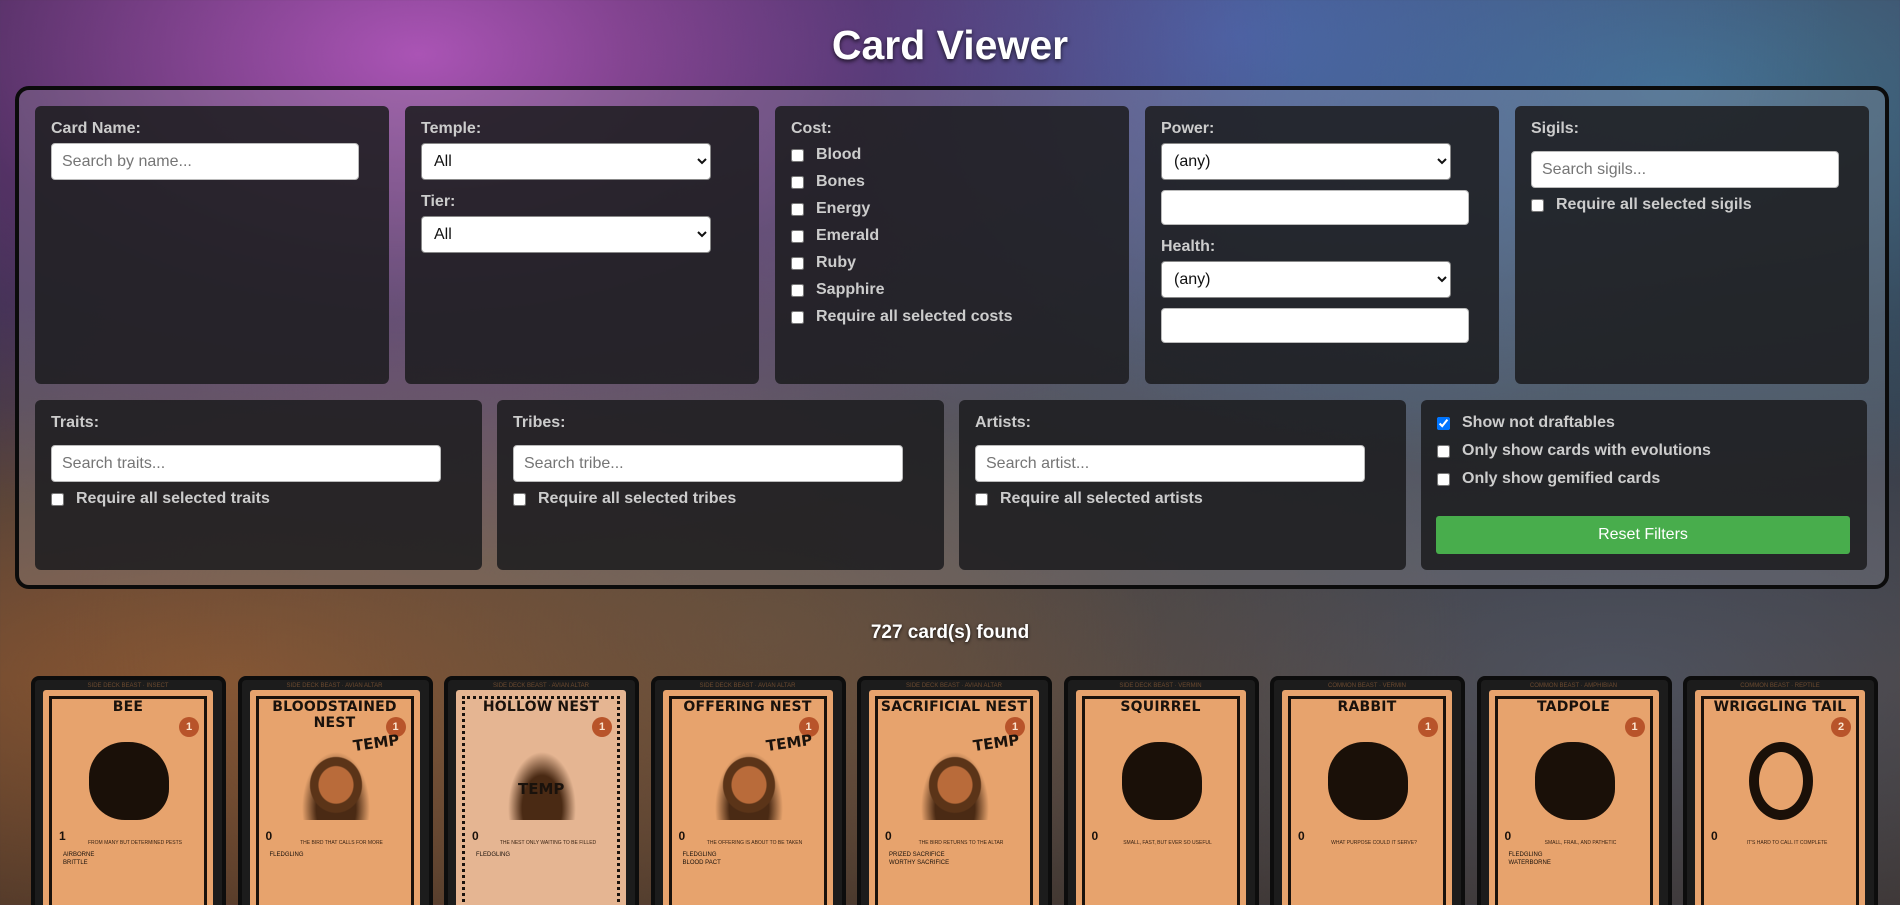 This screenshot has width=1900, height=905. What do you see at coordinates (1003, 422) in the screenshot?
I see `artists-label: Artists:` at bounding box center [1003, 422].